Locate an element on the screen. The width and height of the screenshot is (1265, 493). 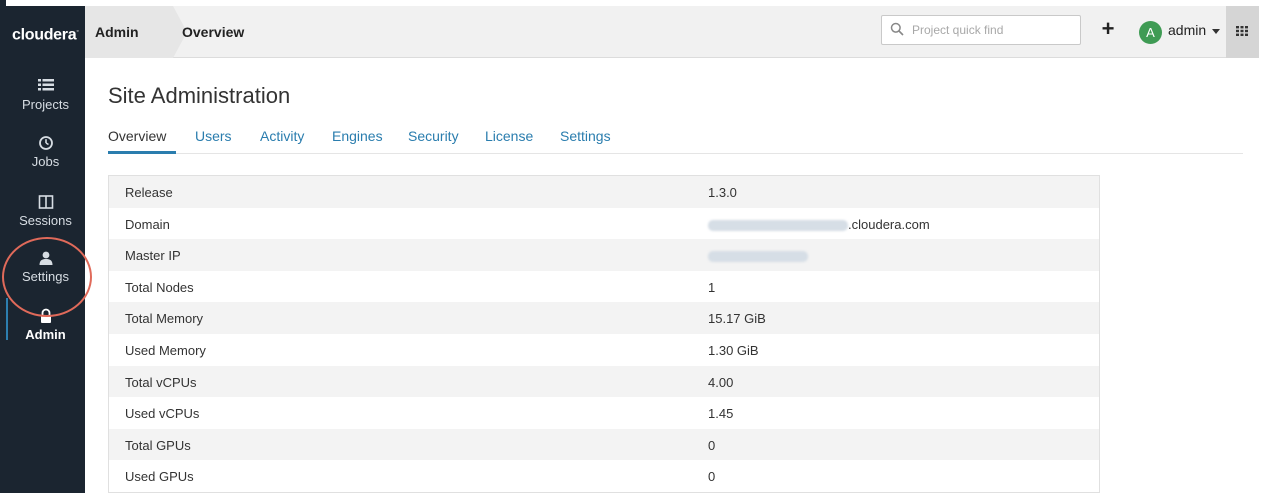
grid-icon is located at coordinates (1242, 31).